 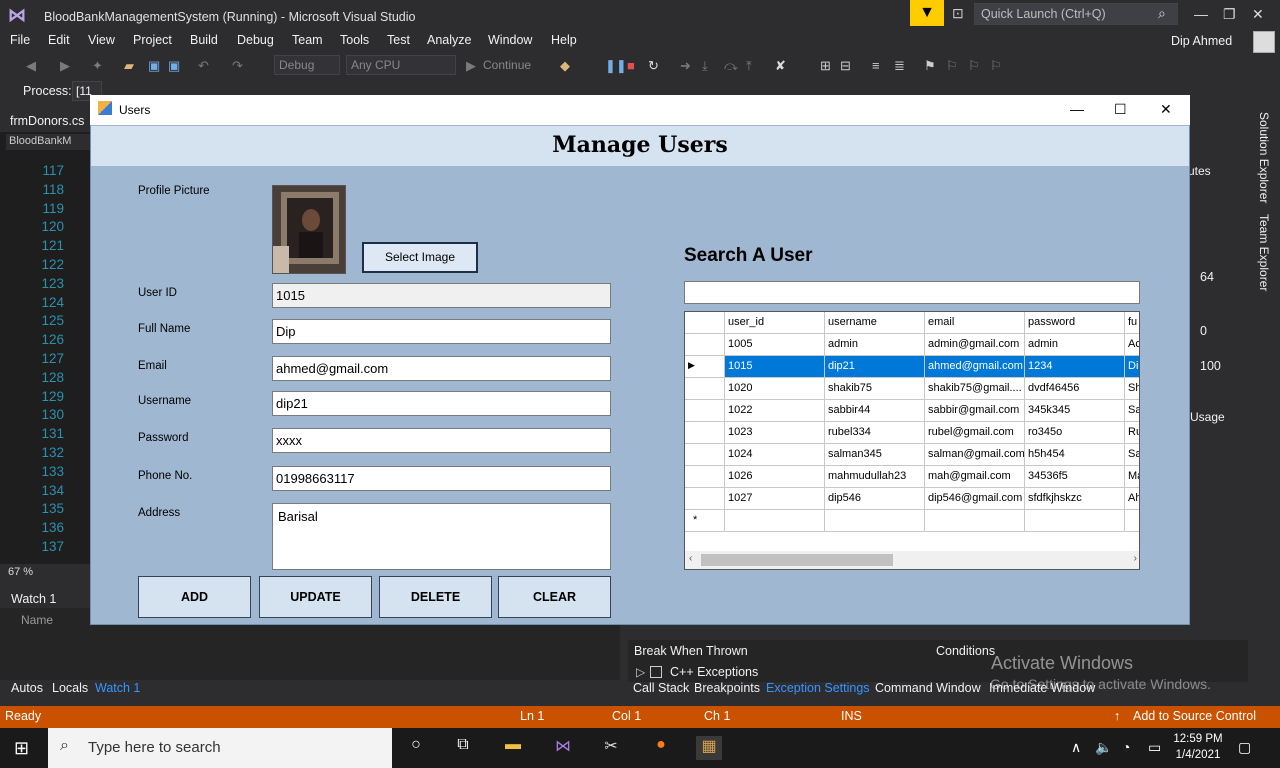 I want to click on tab-locals: Locals, so click(x=70, y=688).